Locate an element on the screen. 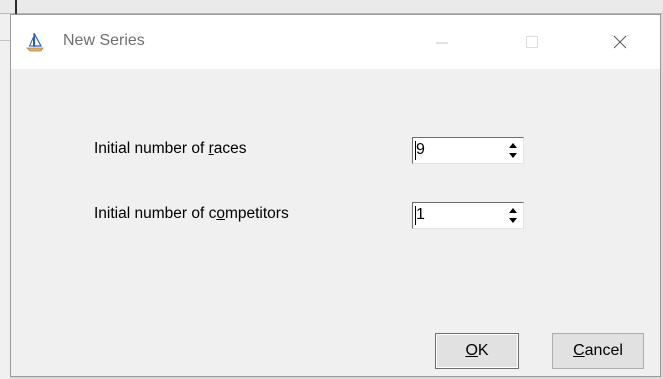 The width and height of the screenshot is (663, 379). competitors-spin-buttons is located at coordinates (513, 215).